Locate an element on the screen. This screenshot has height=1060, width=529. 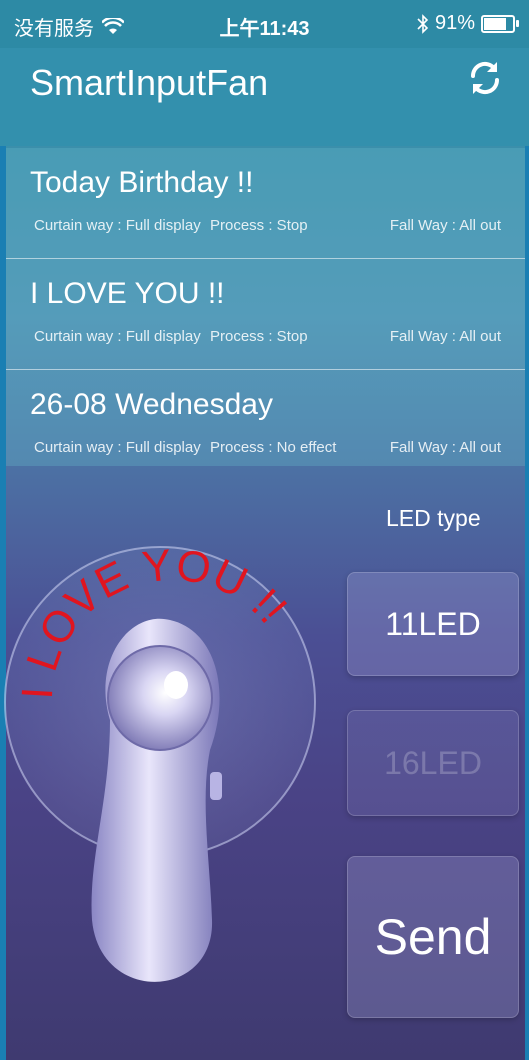
app-header: SmartInputFan is located at coordinates (264, 97).